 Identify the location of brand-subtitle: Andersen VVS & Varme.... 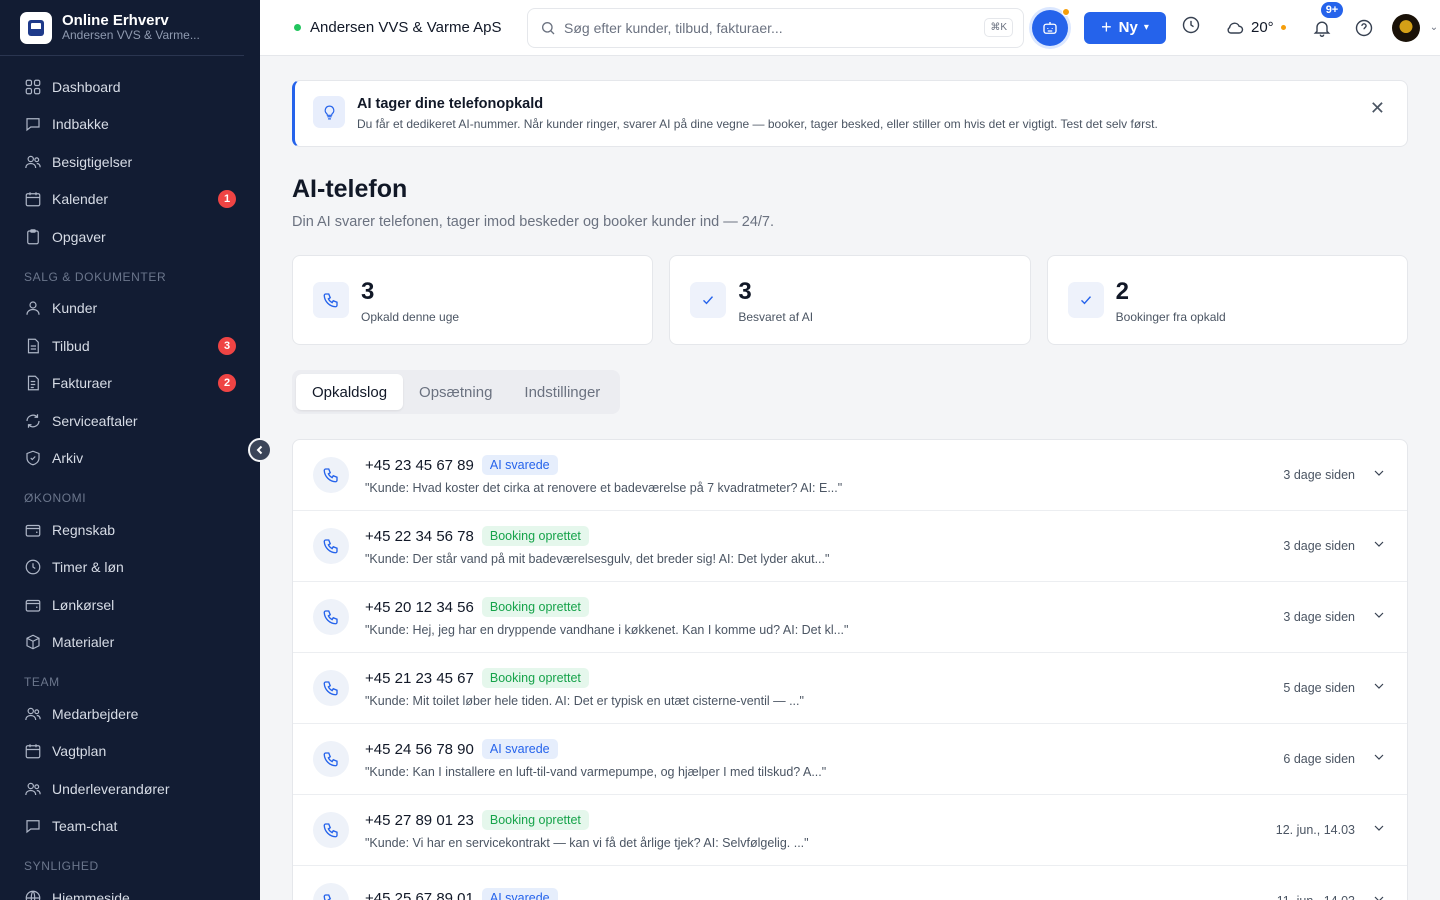
(131, 35).